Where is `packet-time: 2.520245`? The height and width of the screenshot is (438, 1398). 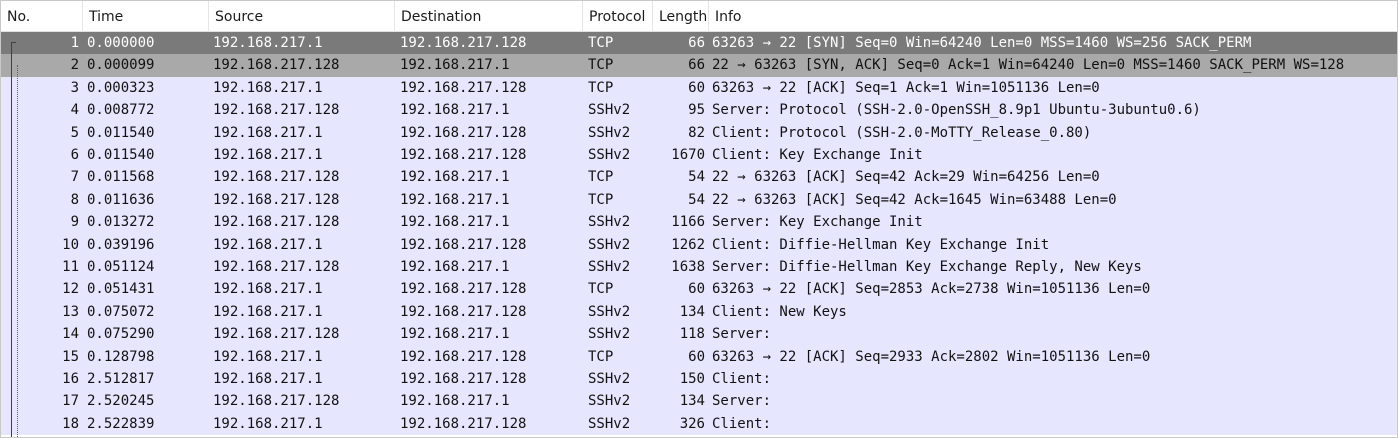
packet-time: 2.520245 is located at coordinates (121, 401).